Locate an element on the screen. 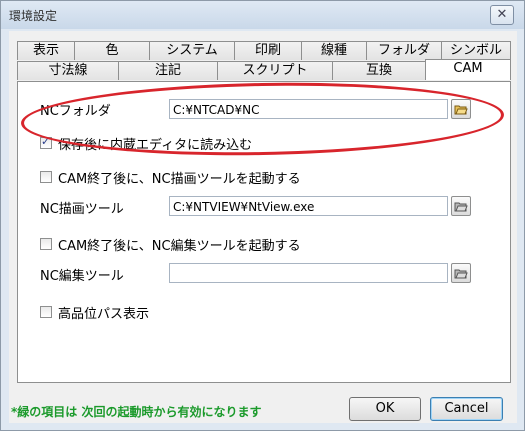 The width and height of the screenshot is (525, 431). draw-tool-field: C:¥NTVIEW¥NtView.exe is located at coordinates (308, 206).